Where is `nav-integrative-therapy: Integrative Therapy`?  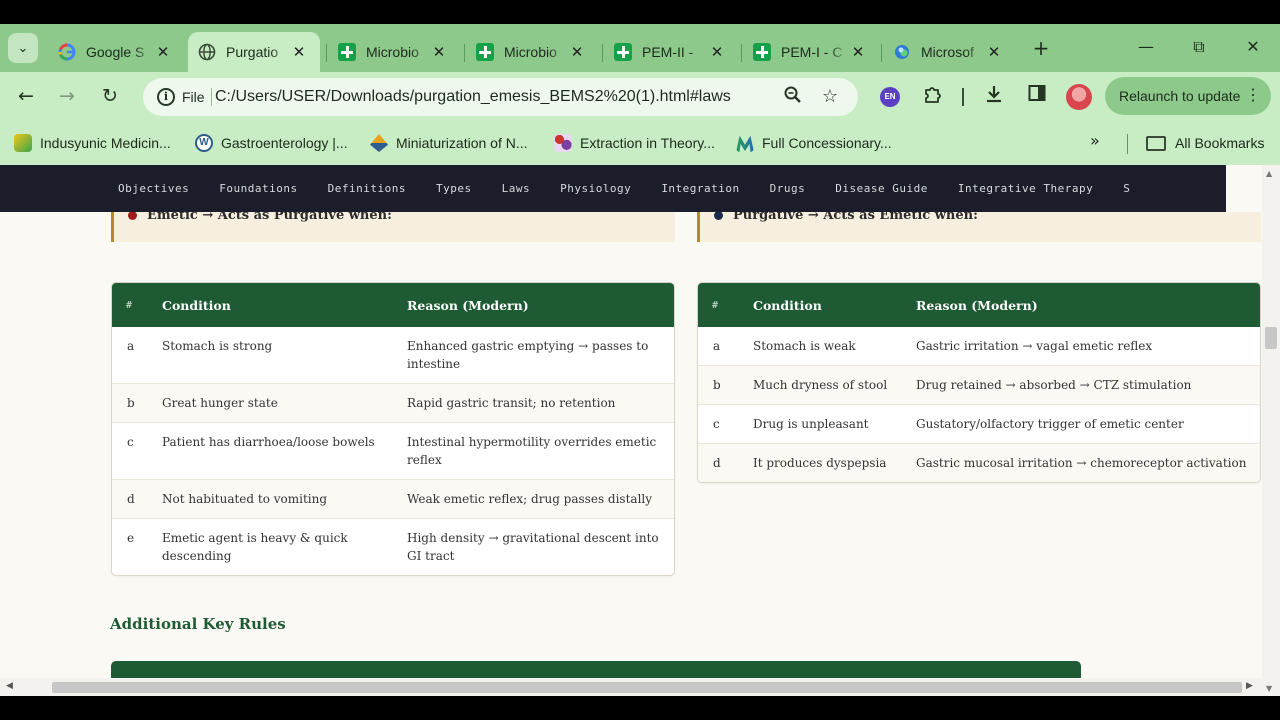
nav-integrative-therapy: Integrative Therapy is located at coordinates (1025, 188).